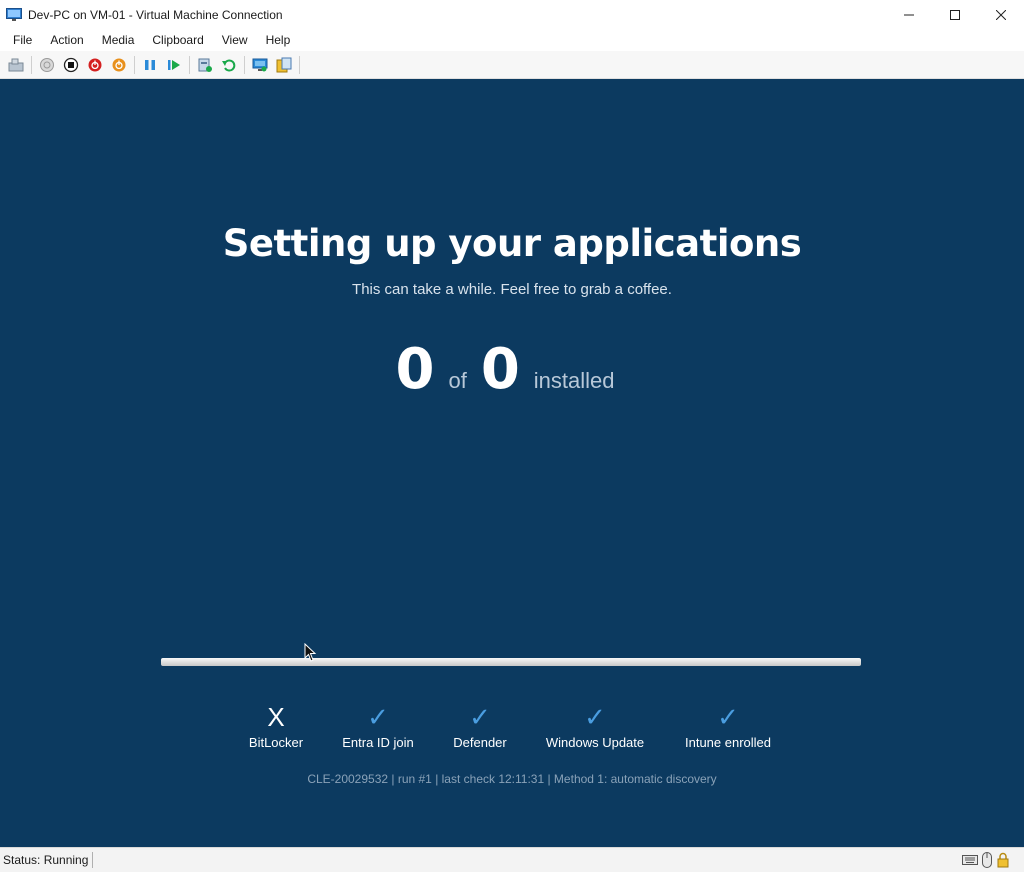 The height and width of the screenshot is (872, 1024). I want to click on vm-connection-icon, so click(14, 14).